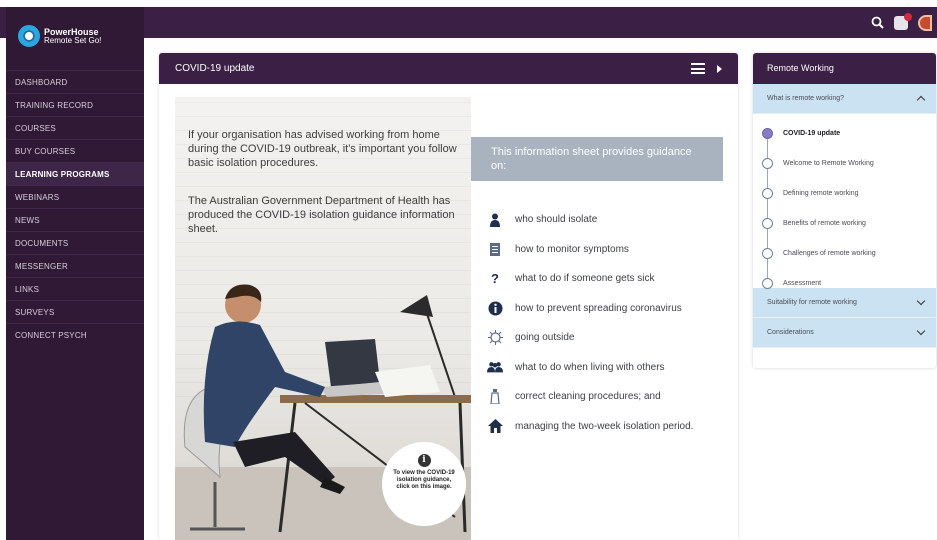 The image size is (937, 540). What do you see at coordinates (73, 40) in the screenshot?
I see `brand-tagline: Remote Set Go!` at bounding box center [73, 40].